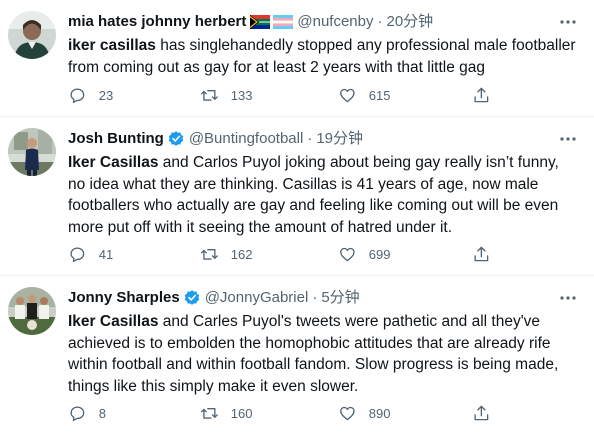 The height and width of the screenshot is (435, 594). I want to click on tweet-actions: 8 160 890, so click(288, 413).